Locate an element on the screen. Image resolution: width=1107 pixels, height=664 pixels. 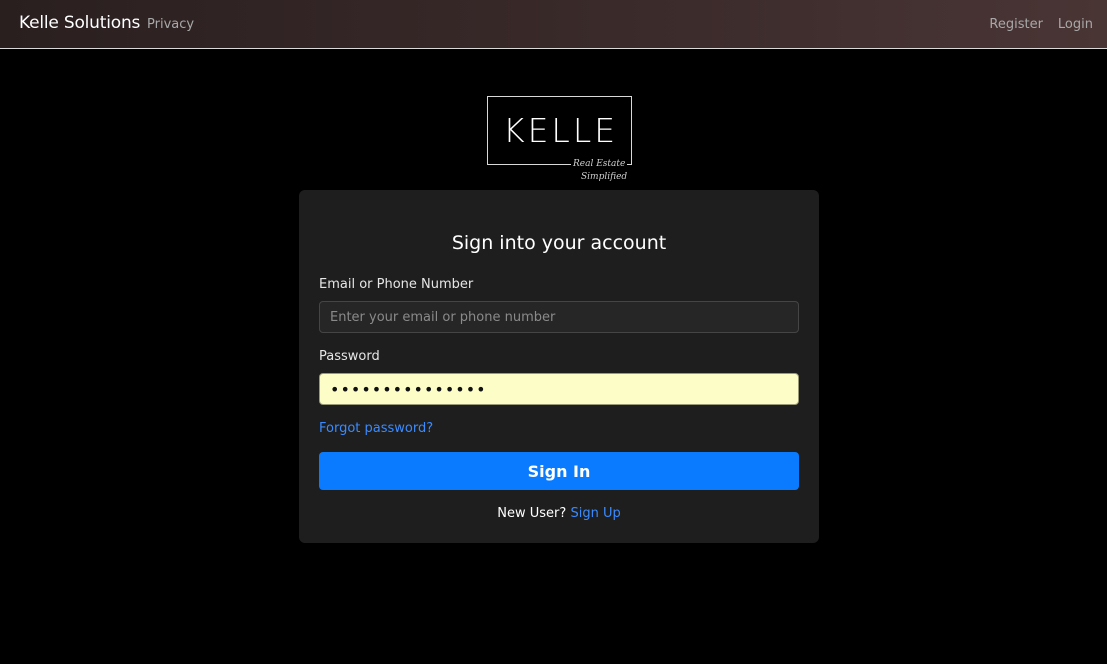
nav-auth-links: Register Login is located at coordinates (1041, 24).